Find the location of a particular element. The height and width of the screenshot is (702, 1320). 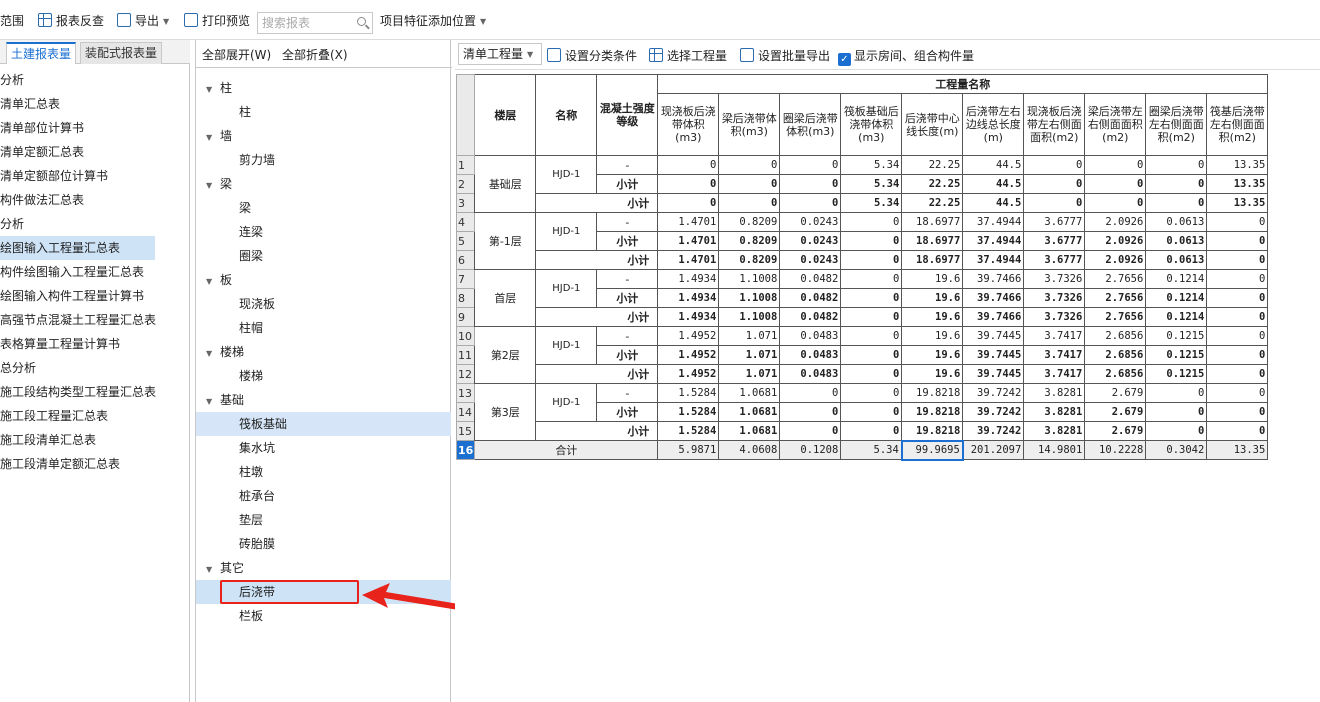

row-number: 8 is located at coordinates (465, 298).